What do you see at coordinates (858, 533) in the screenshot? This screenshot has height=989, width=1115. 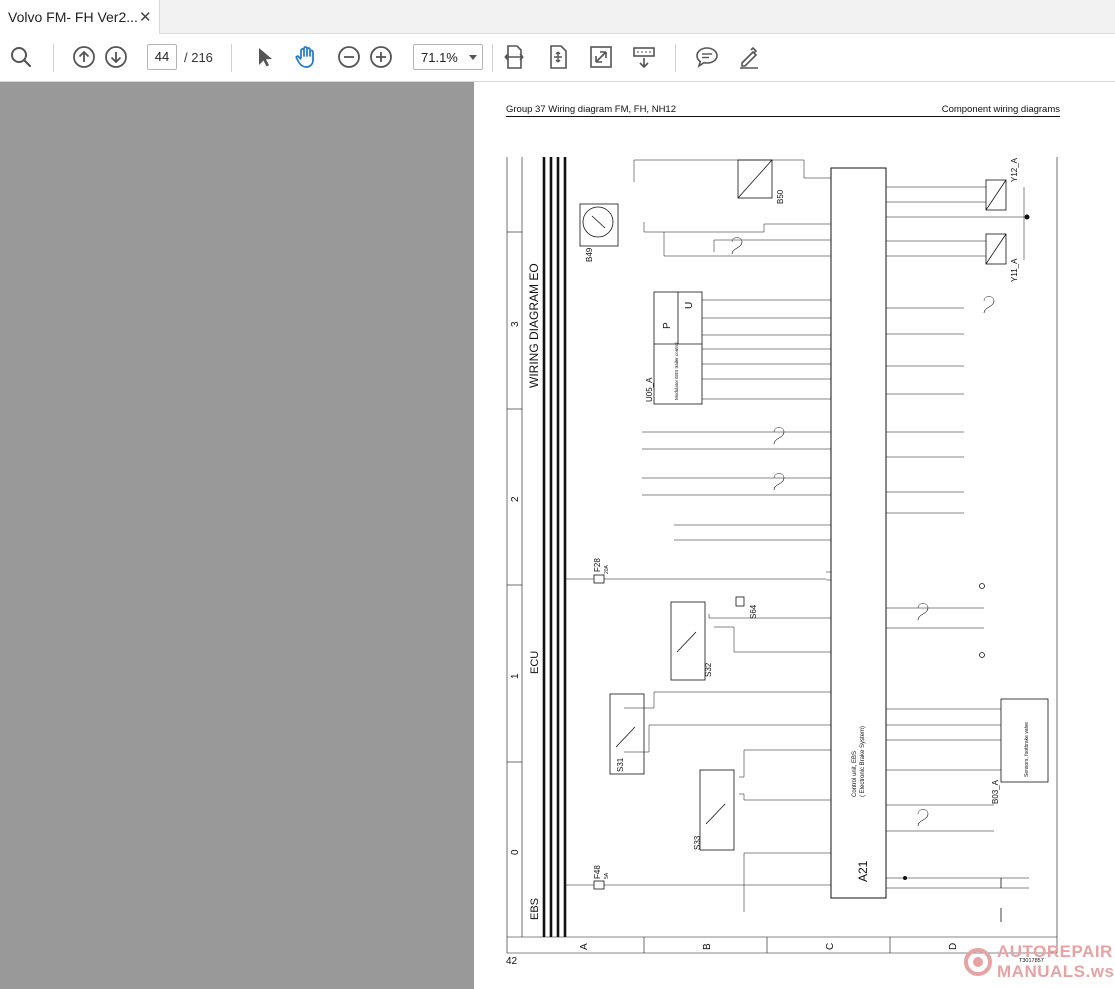 I see `control-unit-a21` at bounding box center [858, 533].